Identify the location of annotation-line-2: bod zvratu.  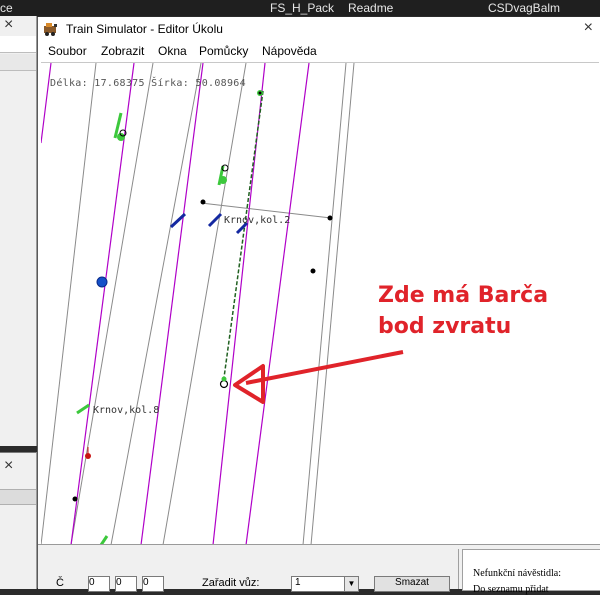
(445, 326).